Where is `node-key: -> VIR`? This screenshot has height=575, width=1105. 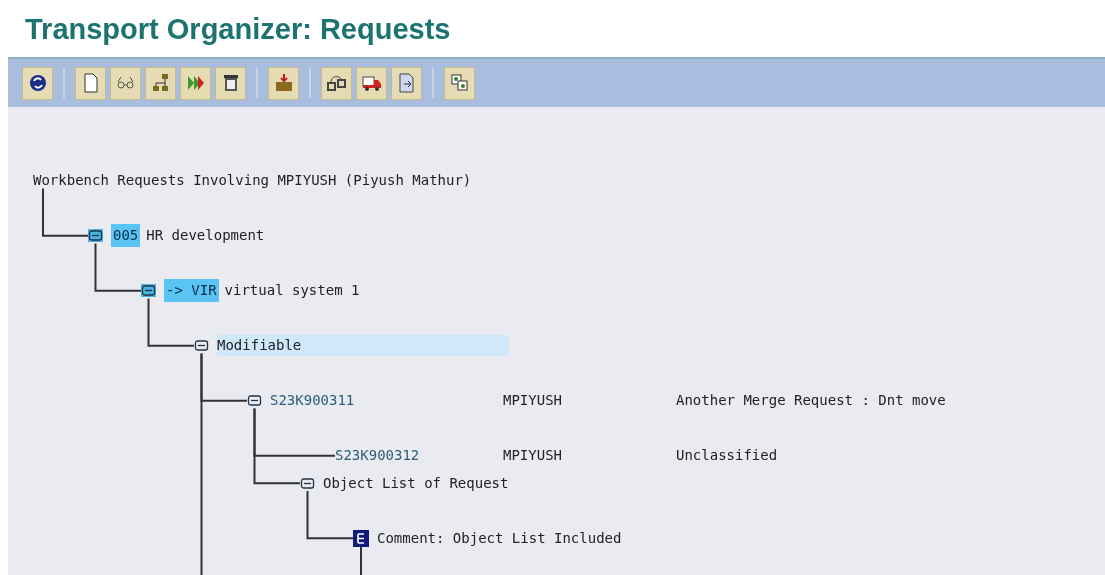
node-key: -> VIR is located at coordinates (191, 291).